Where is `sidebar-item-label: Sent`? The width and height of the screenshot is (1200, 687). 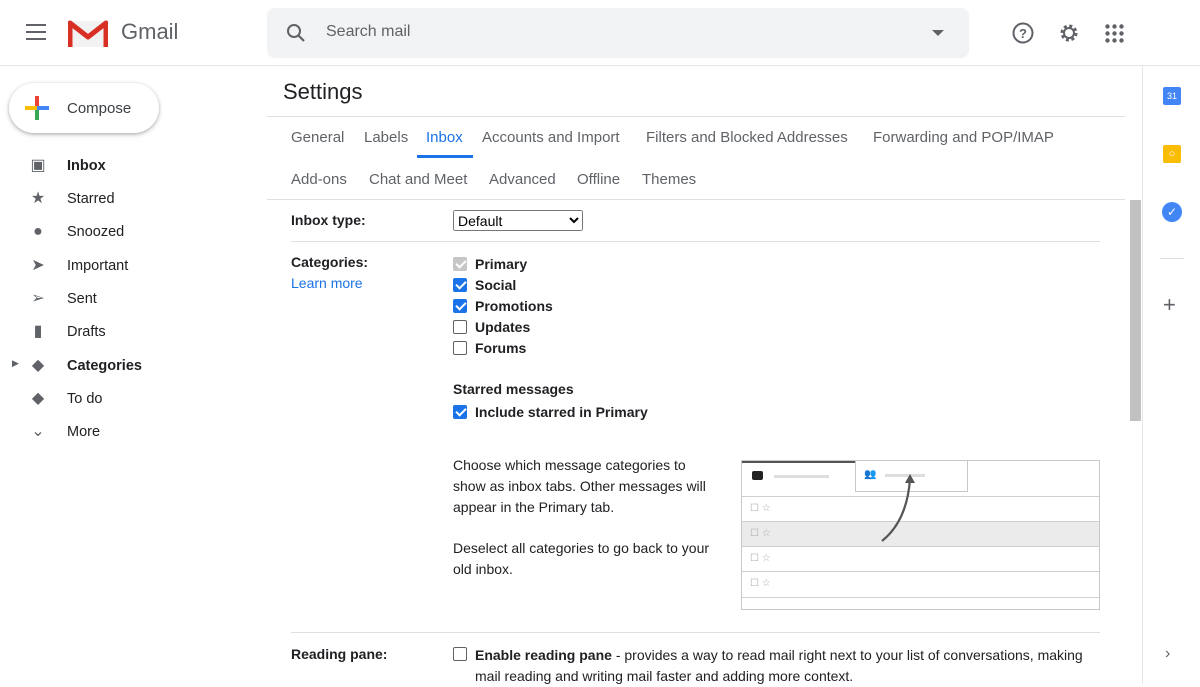 sidebar-item-label: Sent is located at coordinates (82, 299).